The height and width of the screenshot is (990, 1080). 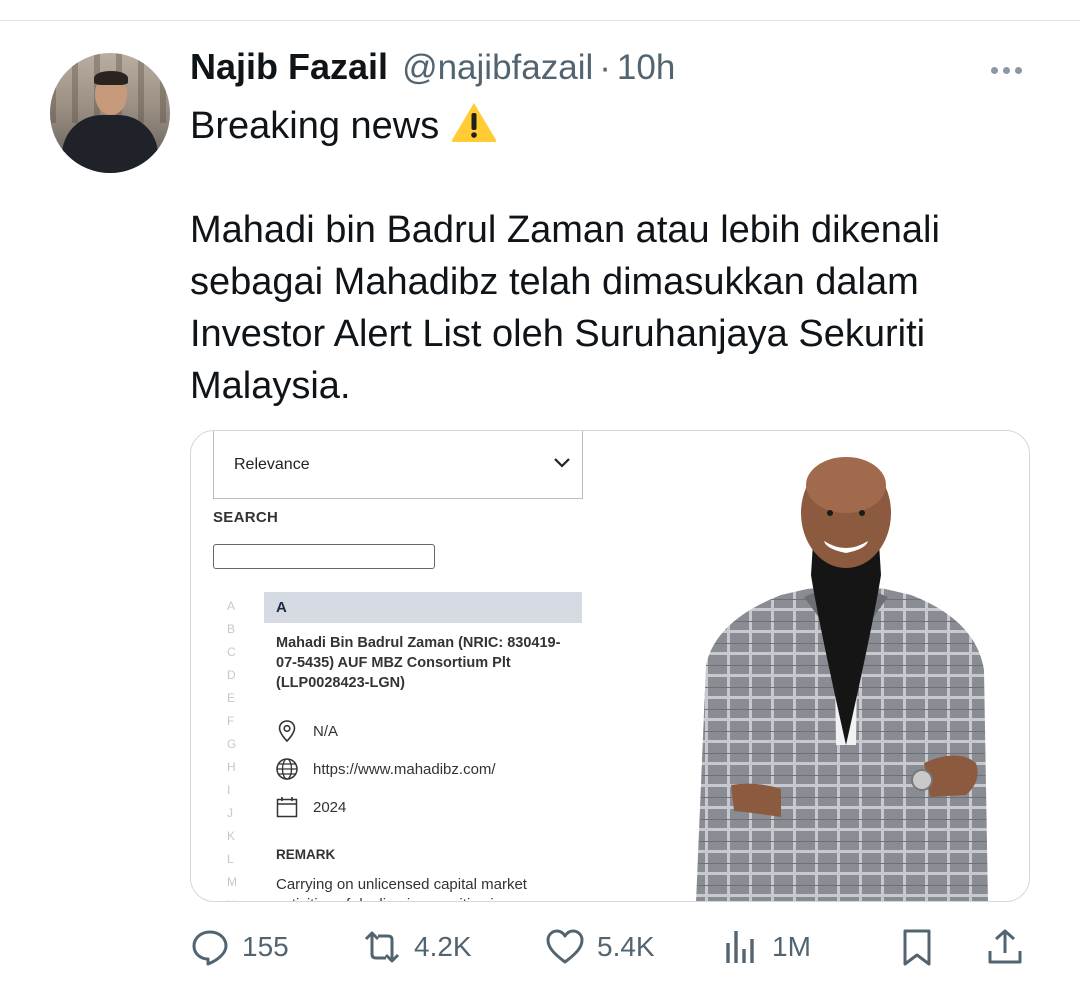 I want to click on location-pin-icon, so click(x=287, y=731).